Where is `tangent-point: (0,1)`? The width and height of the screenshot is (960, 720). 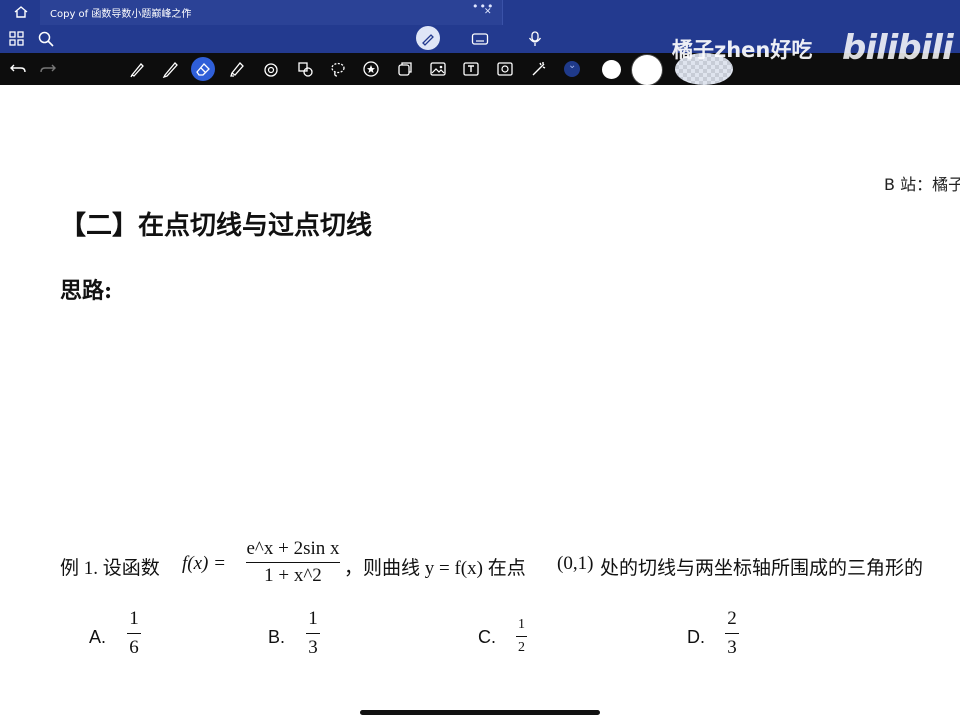 tangent-point: (0,1) is located at coordinates (575, 563).